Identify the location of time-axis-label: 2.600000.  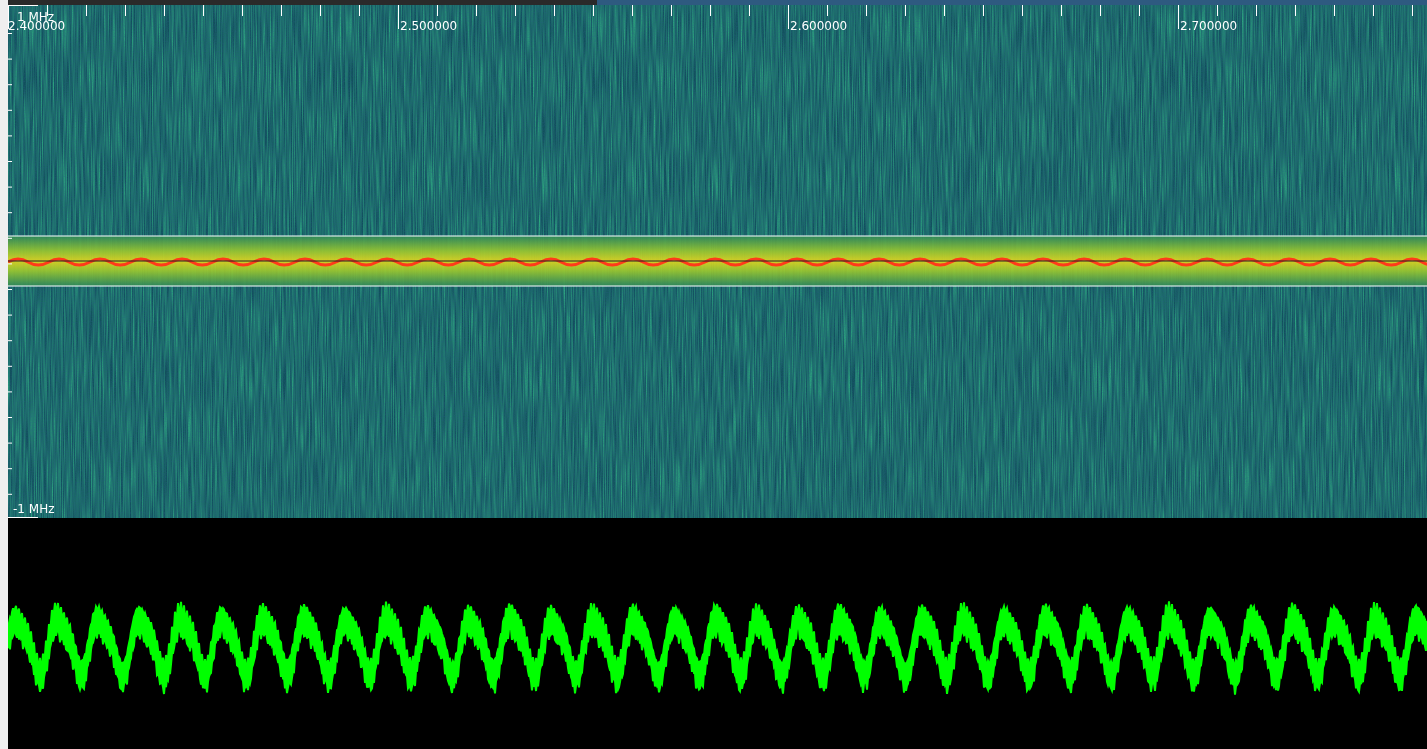
(819, 26).